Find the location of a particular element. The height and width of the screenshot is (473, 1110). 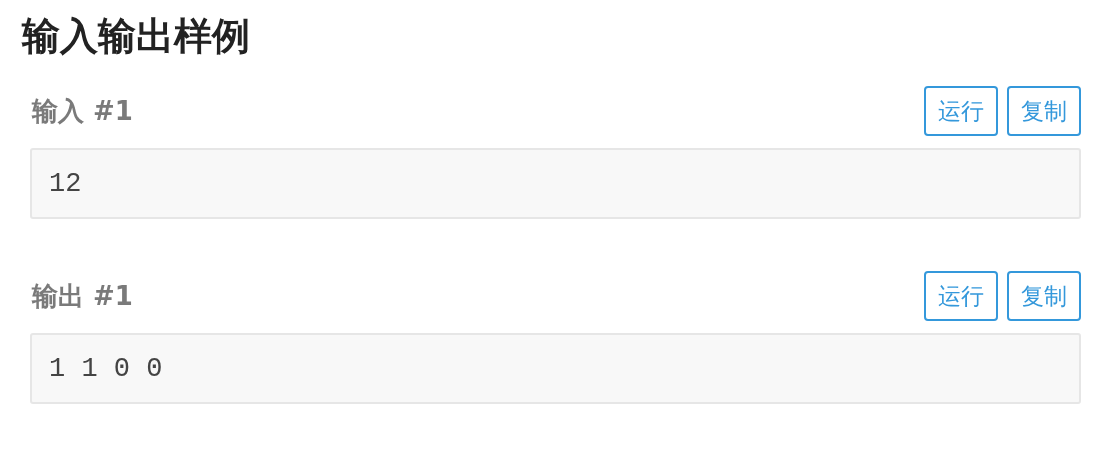

sample-label: 输出 #1 is located at coordinates (81, 296).